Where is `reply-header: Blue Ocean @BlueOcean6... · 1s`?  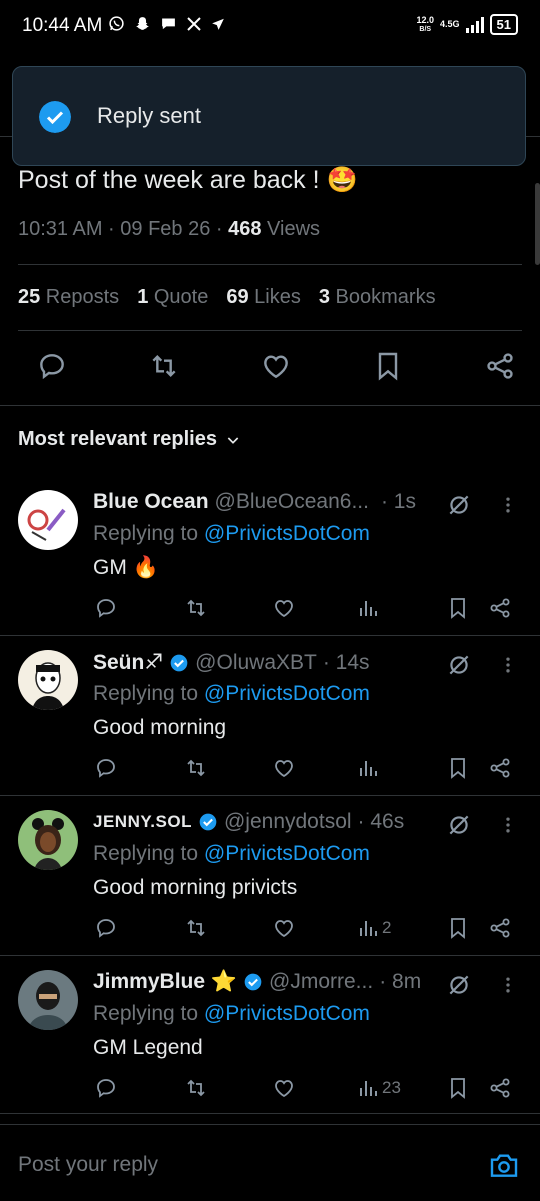 reply-header: Blue Ocean @BlueOcean6... · 1s is located at coordinates (254, 502).